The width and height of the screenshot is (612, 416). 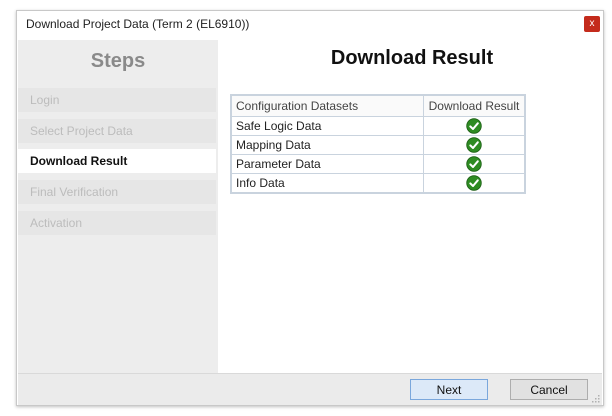 I want to click on dataset-name: Safe Logic Data, so click(x=327, y=126).